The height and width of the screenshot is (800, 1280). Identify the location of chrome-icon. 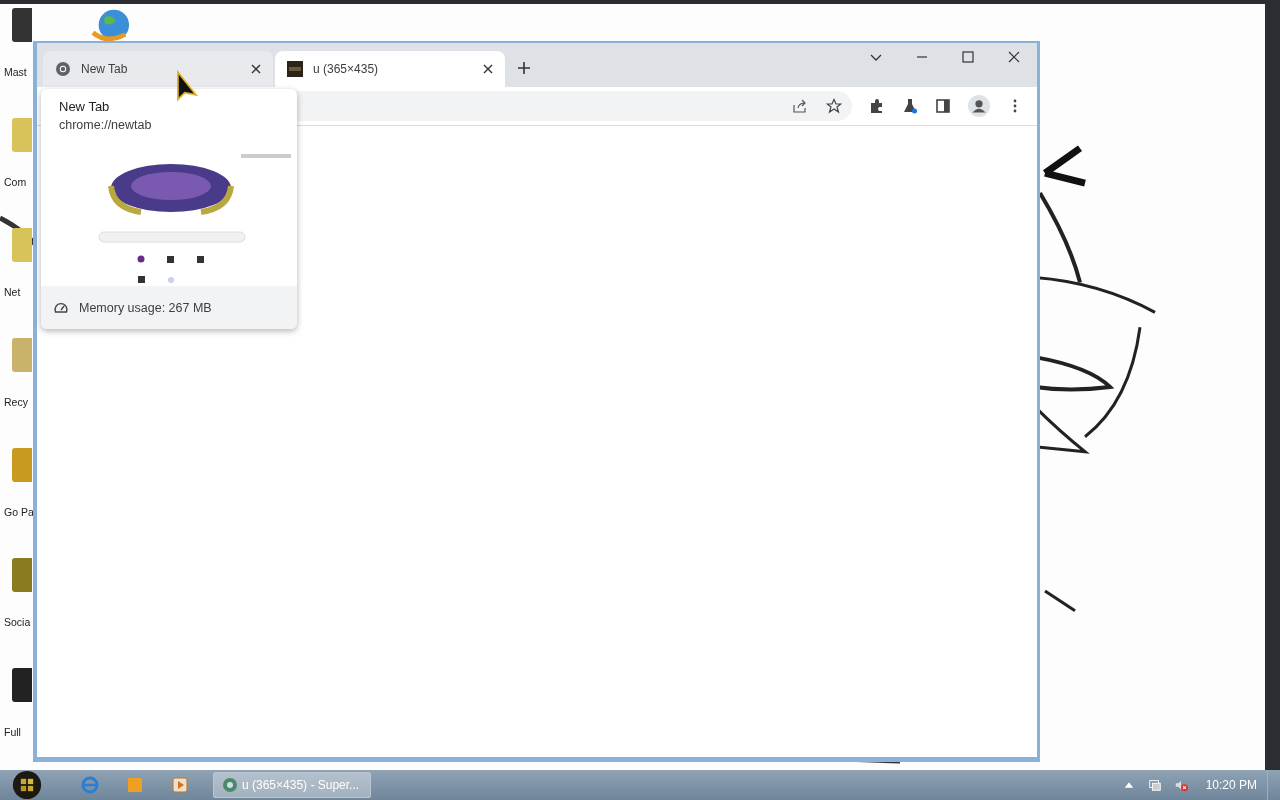
(230, 785).